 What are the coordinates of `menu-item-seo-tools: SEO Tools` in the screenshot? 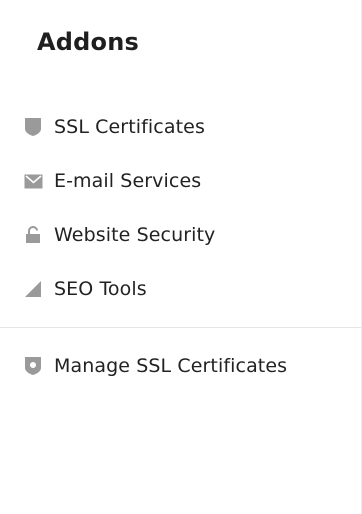 It's located at (180, 289).